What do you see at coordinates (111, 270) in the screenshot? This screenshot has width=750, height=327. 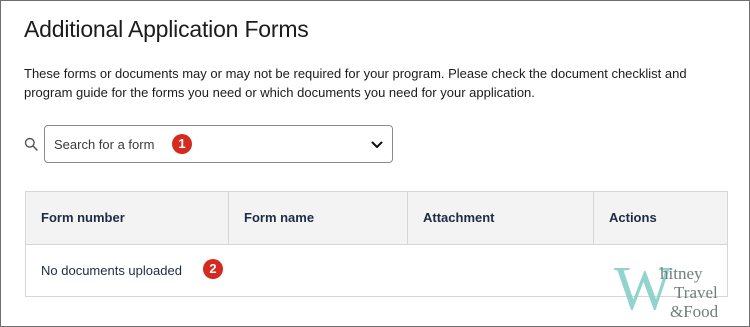 I see `empty-table-message: No documents uploaded` at bounding box center [111, 270].